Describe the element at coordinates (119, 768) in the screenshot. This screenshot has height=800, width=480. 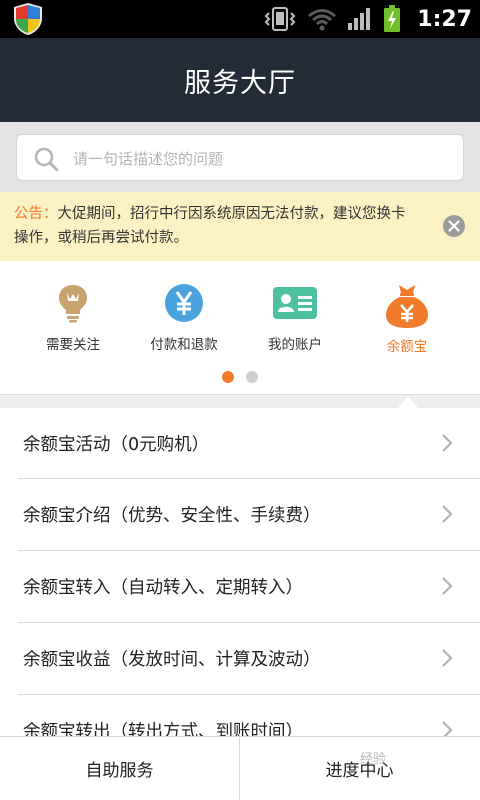
I see `tab-self-service: 自助服务` at that location.